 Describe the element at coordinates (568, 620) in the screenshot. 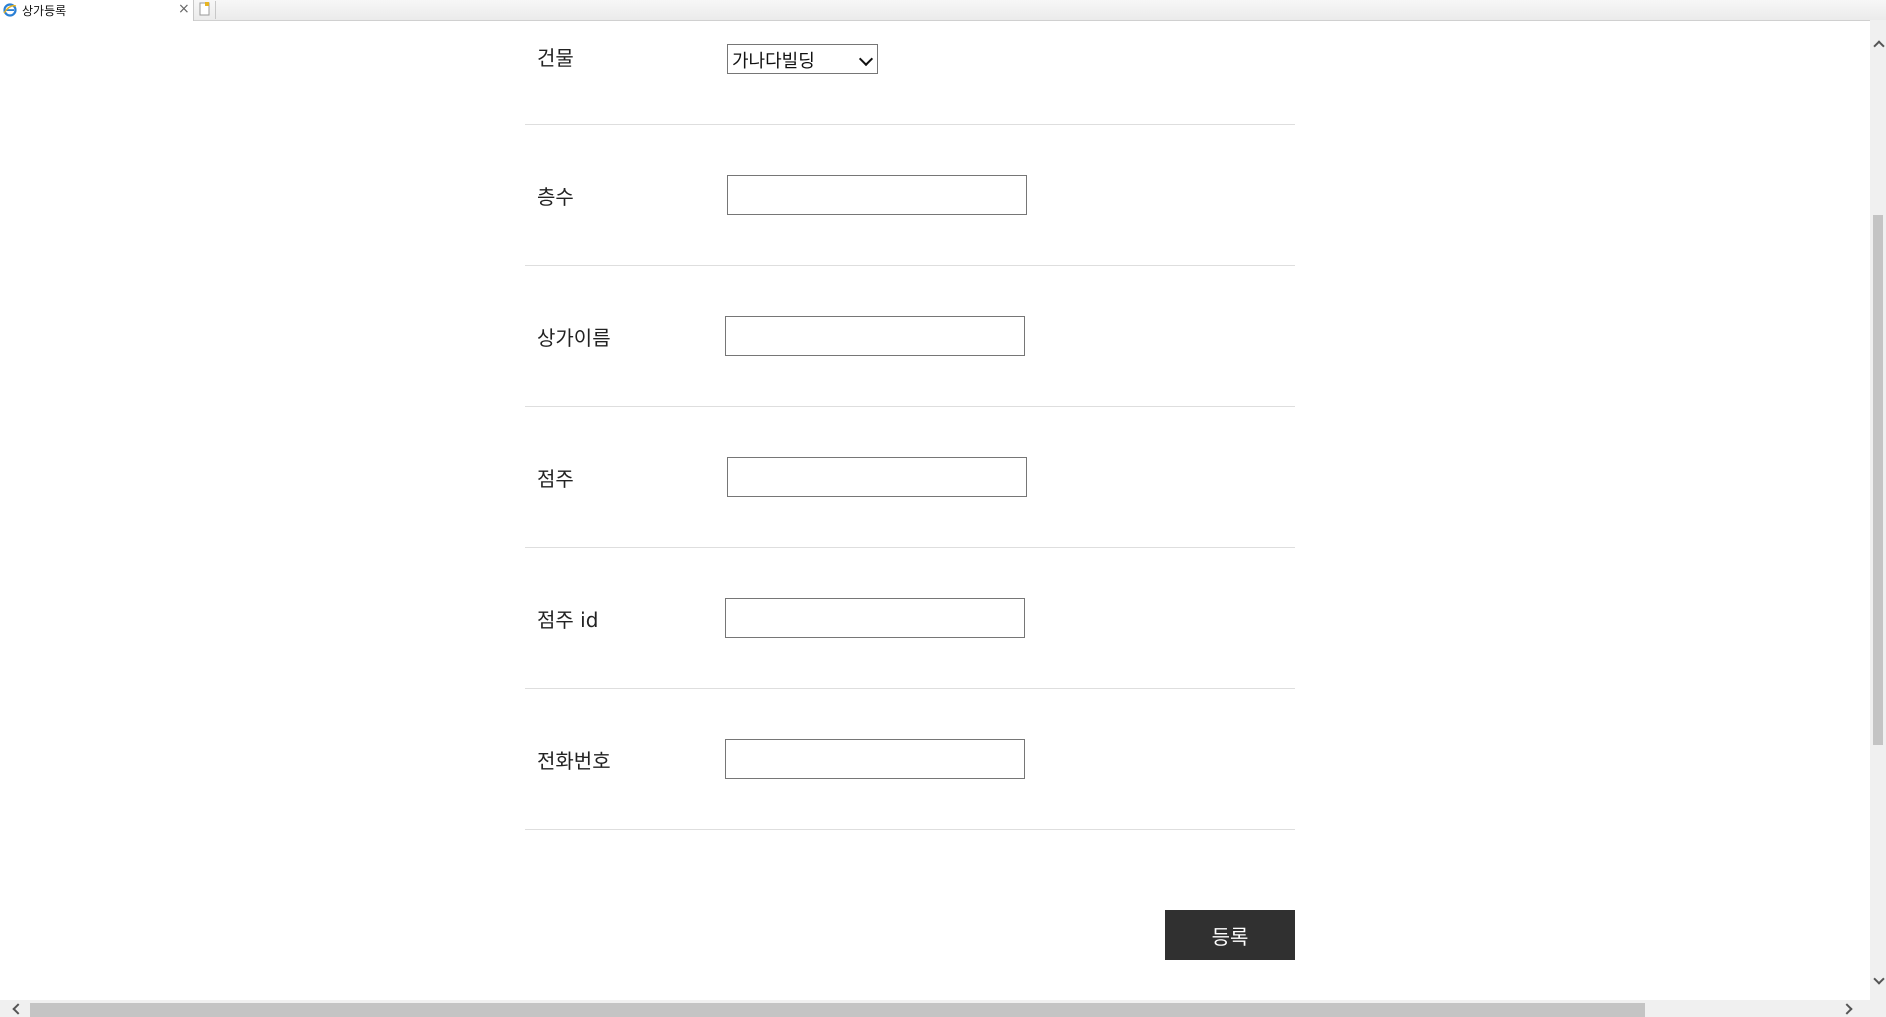

I see `owner-id-label: 점주 id` at that location.